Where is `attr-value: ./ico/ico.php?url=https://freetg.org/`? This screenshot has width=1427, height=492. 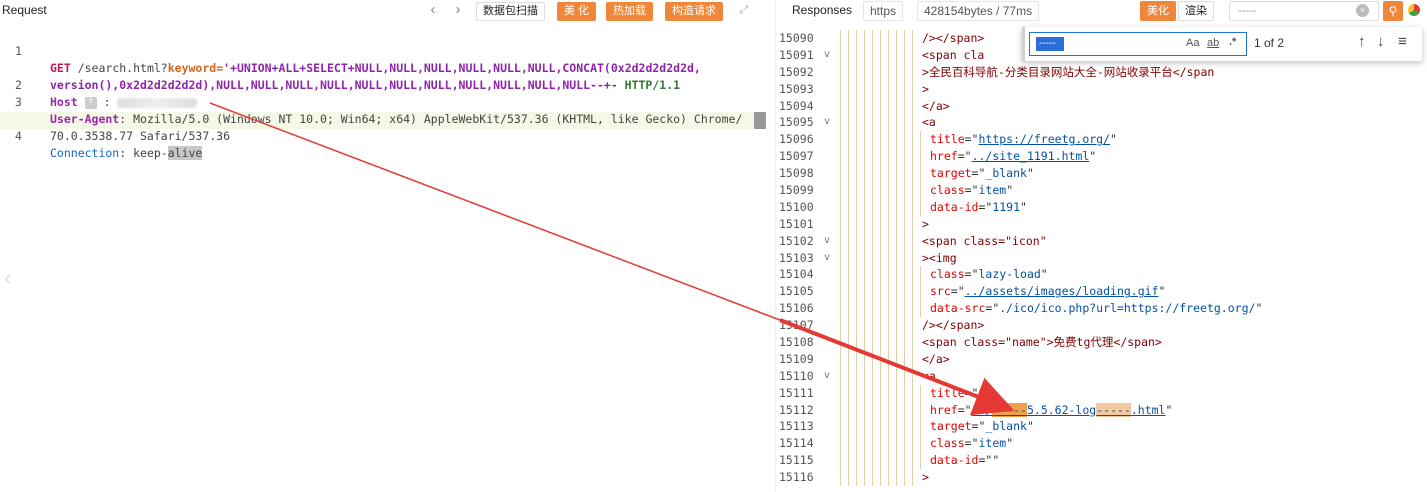 attr-value: ./ico/ico.php?url=https://freetg.org/ is located at coordinates (1127, 308).